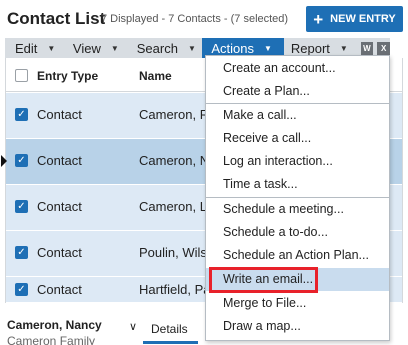 This screenshot has height=345, width=408. I want to click on new-entry-label: NEW ENTRY, so click(363, 19).